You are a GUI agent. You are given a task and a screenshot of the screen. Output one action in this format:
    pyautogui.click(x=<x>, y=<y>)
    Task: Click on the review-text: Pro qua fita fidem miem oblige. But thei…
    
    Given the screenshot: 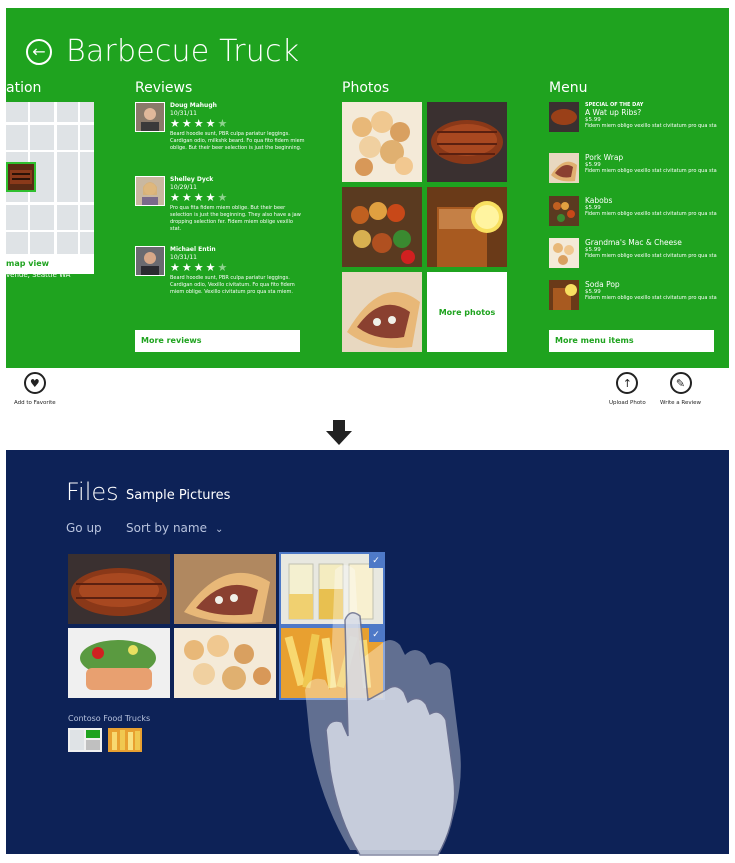 What is the action you would take?
    pyautogui.click(x=235, y=218)
    